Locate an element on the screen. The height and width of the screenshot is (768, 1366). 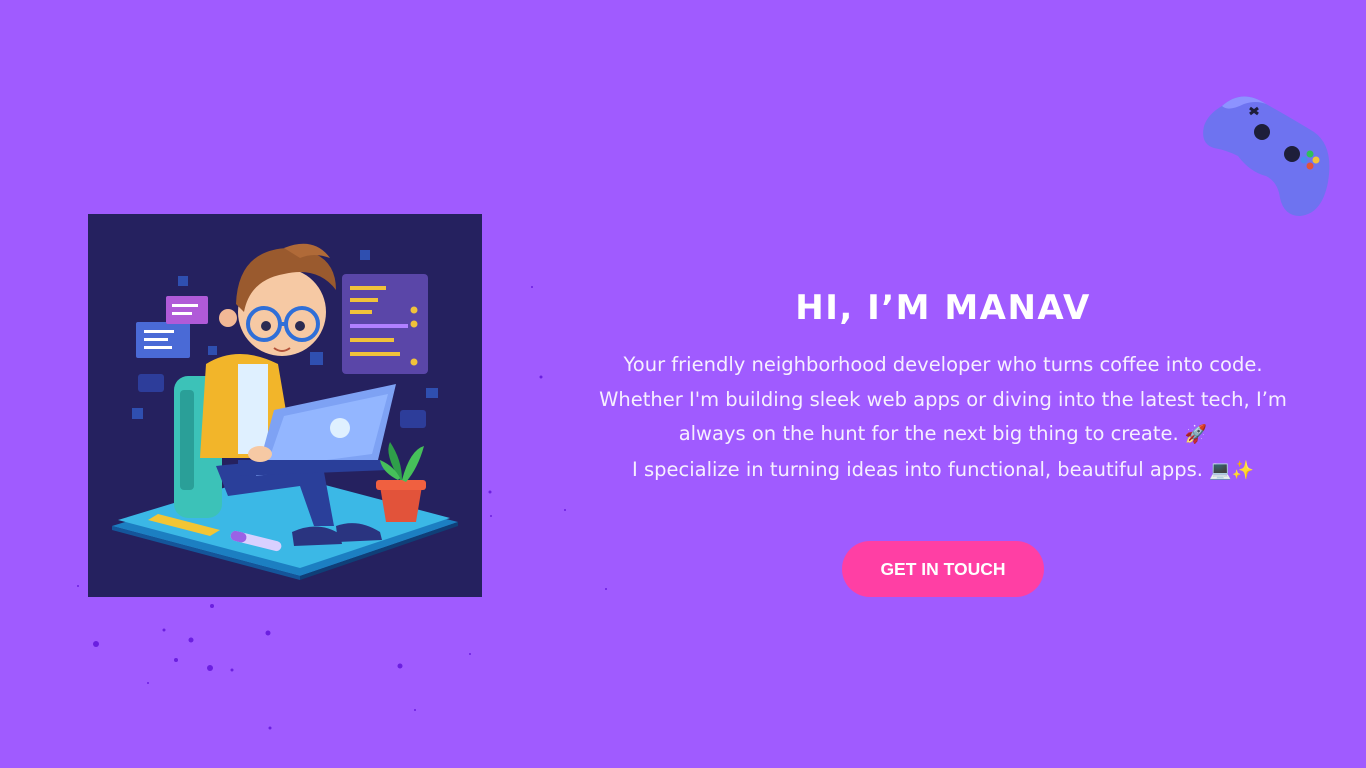
laptop-sparkles-icon: 💻✨ is located at coordinates (1231, 470).